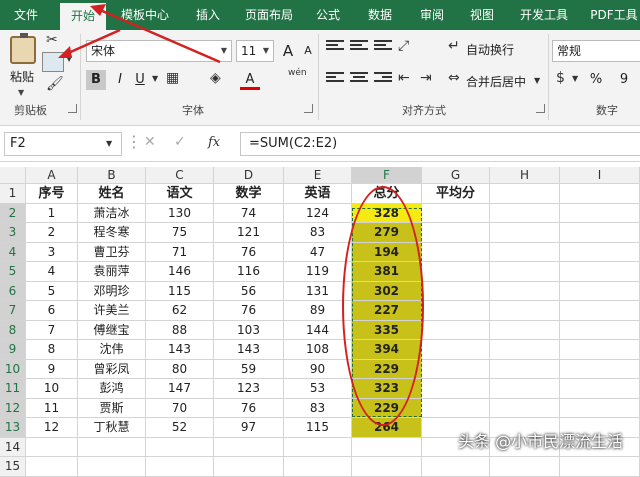 The width and height of the screenshot is (640, 477). Describe the element at coordinates (596, 80) in the screenshot. I see `percent-button: %` at that location.